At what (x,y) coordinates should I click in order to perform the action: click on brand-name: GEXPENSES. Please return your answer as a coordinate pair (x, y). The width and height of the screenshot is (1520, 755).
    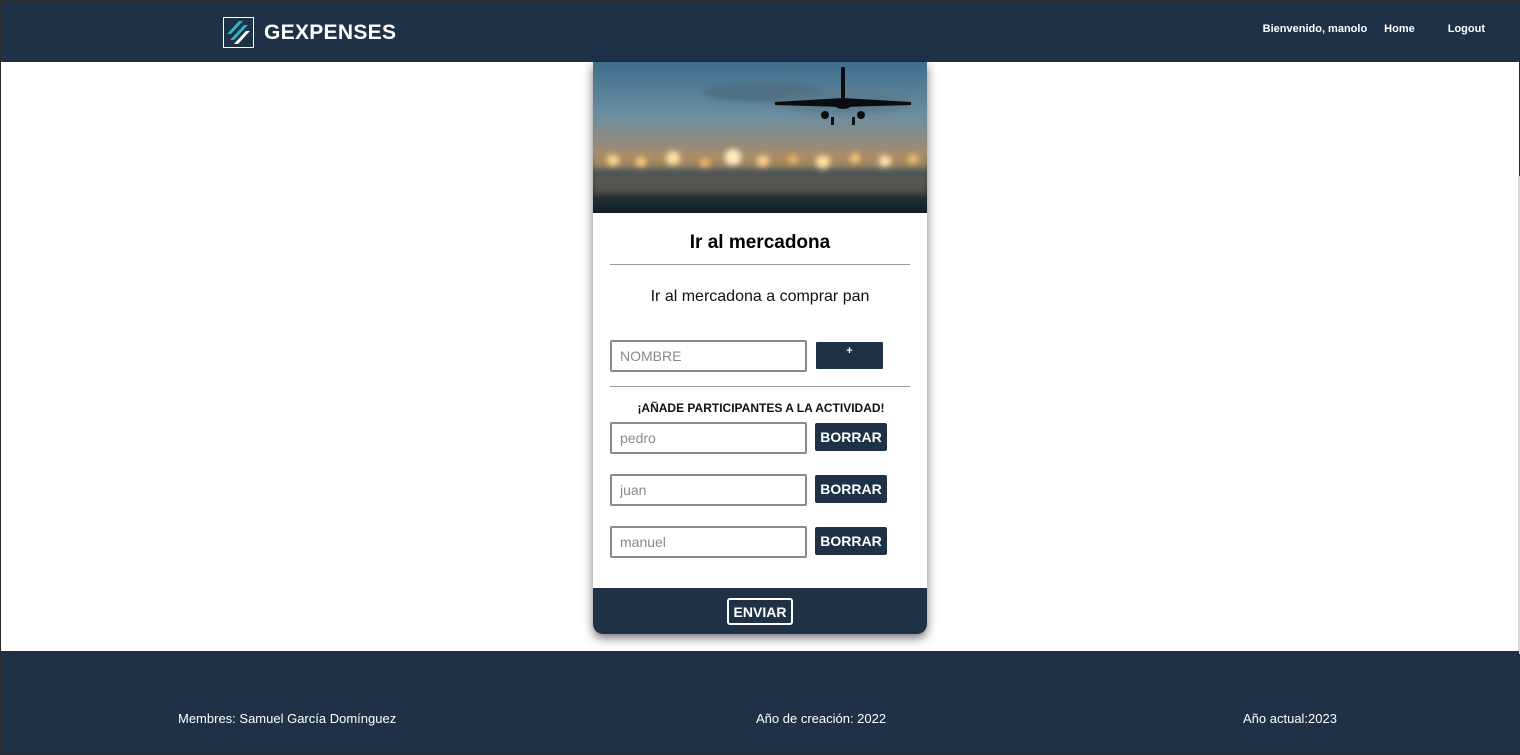
    Looking at the image, I should click on (330, 32).